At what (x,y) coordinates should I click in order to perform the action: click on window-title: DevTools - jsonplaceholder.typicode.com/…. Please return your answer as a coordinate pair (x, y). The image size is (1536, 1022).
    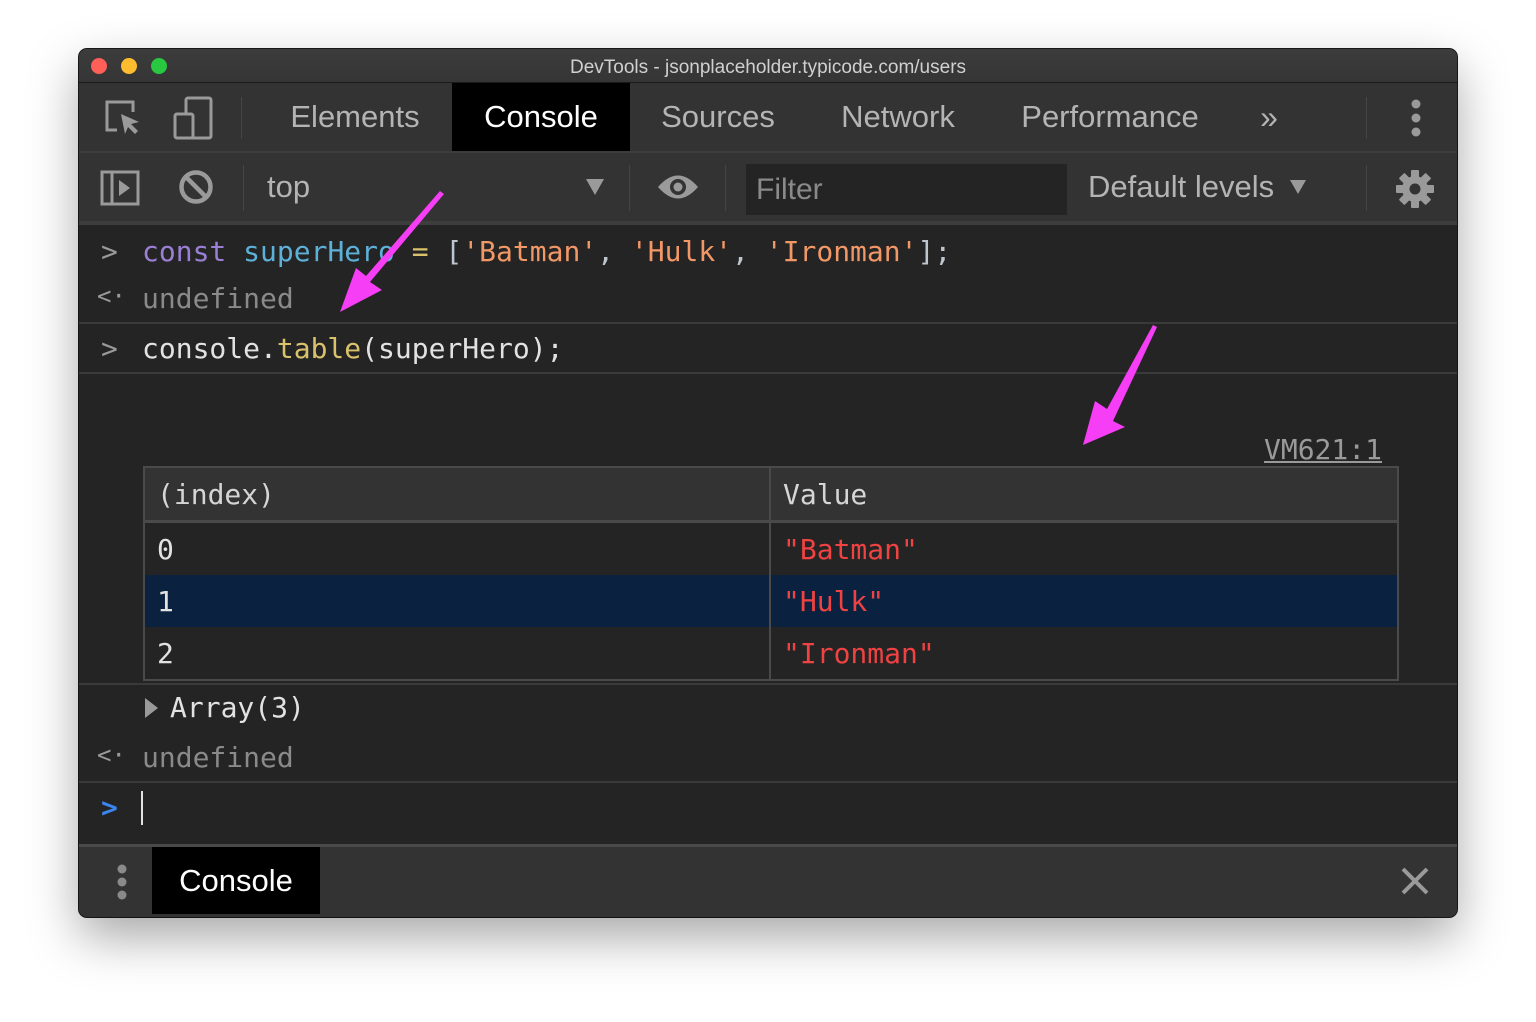
    Looking at the image, I should click on (768, 67).